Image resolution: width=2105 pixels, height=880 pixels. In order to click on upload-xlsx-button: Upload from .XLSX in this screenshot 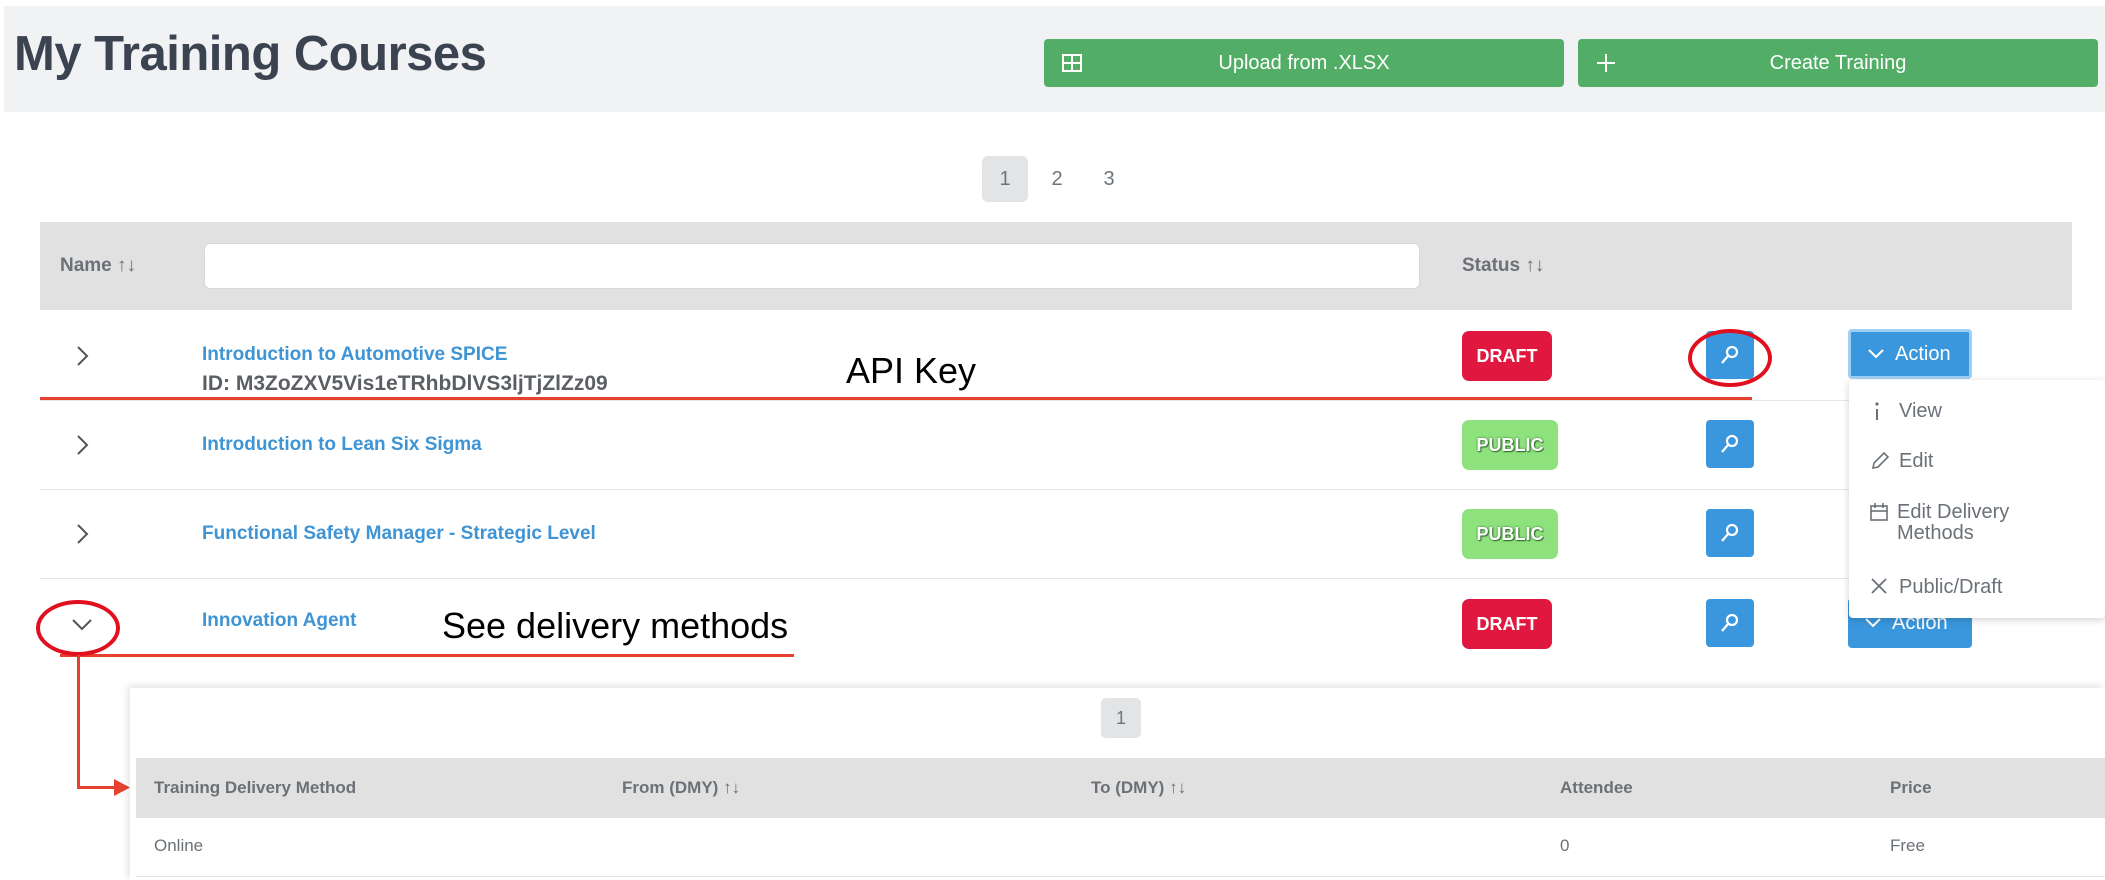, I will do `click(1304, 63)`.